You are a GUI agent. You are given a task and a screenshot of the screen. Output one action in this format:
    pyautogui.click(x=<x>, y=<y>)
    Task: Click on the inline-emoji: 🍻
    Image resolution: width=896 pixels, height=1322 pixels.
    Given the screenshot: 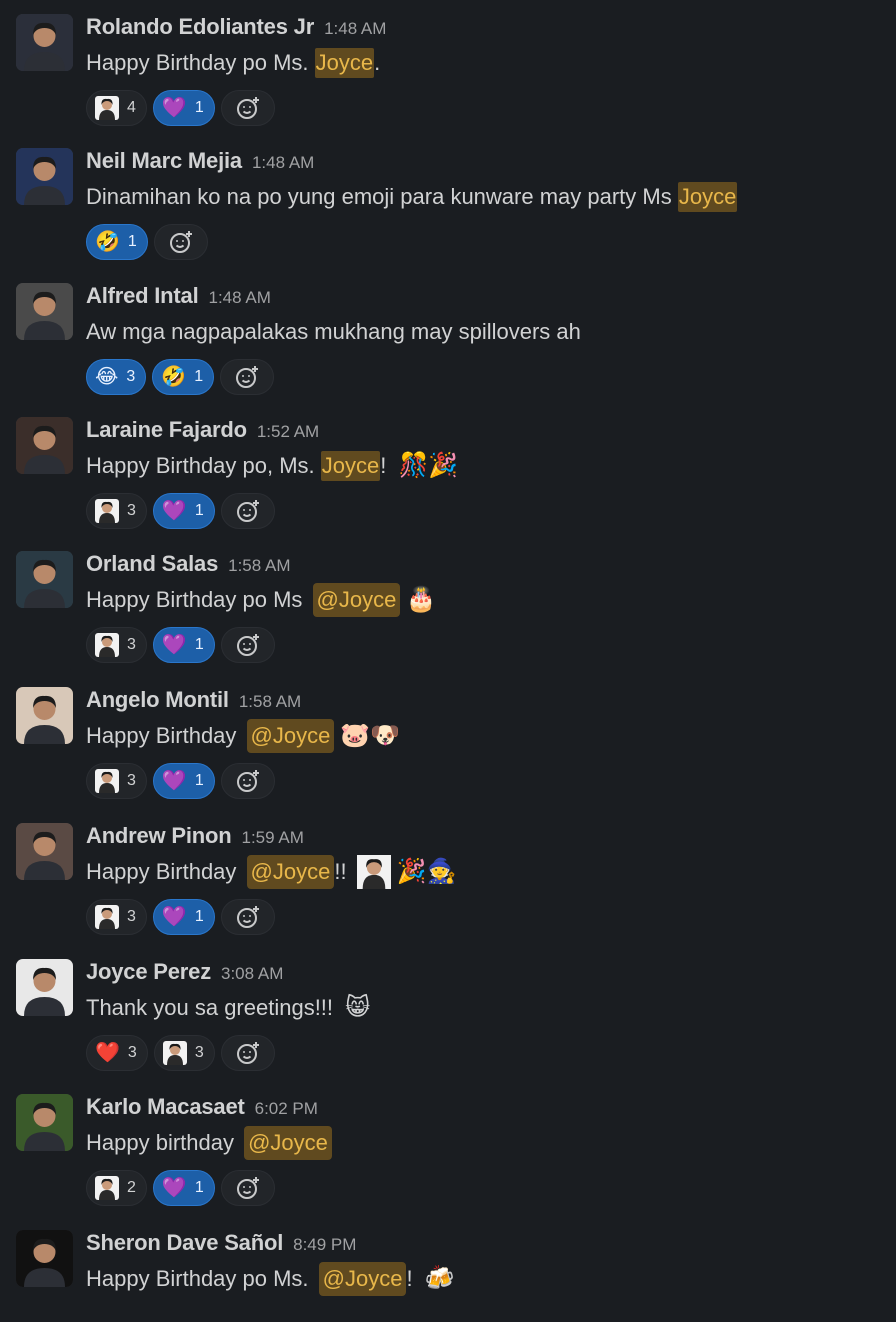 What is the action you would take?
    pyautogui.click(x=440, y=1279)
    